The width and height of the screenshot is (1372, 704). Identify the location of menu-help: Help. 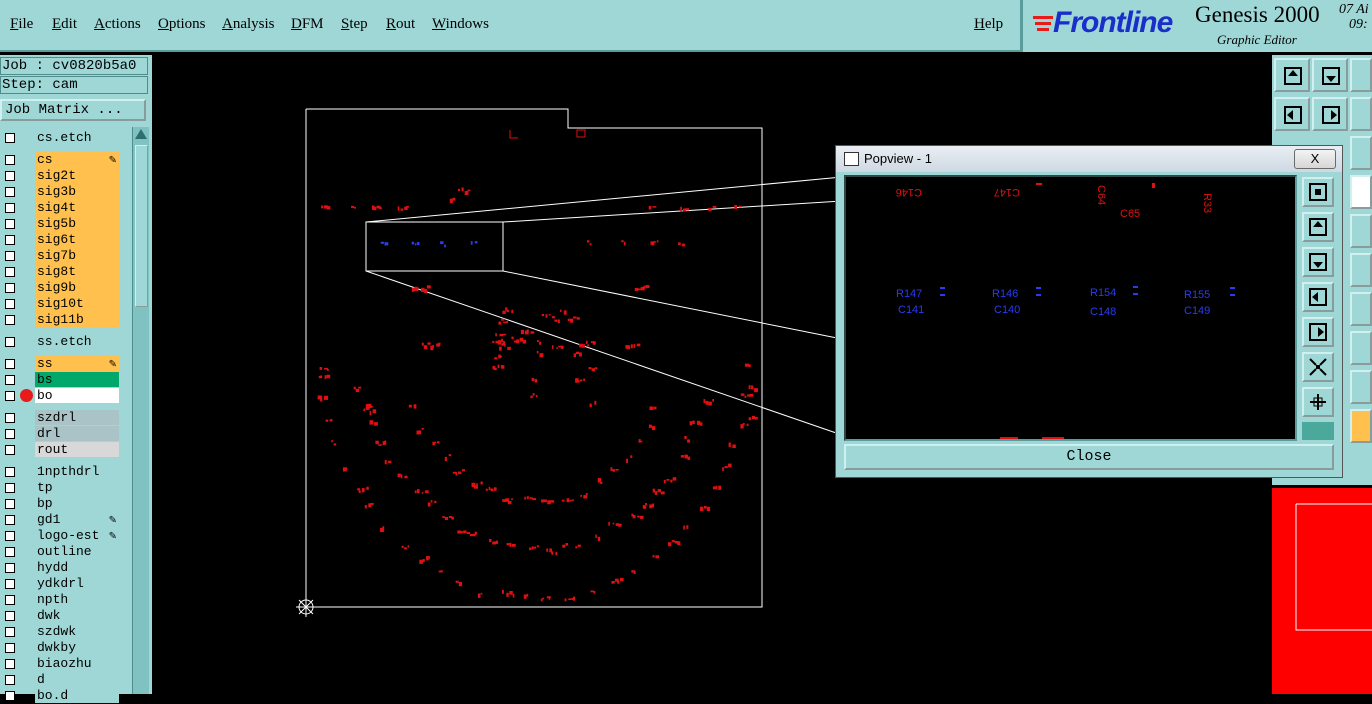
(988, 24).